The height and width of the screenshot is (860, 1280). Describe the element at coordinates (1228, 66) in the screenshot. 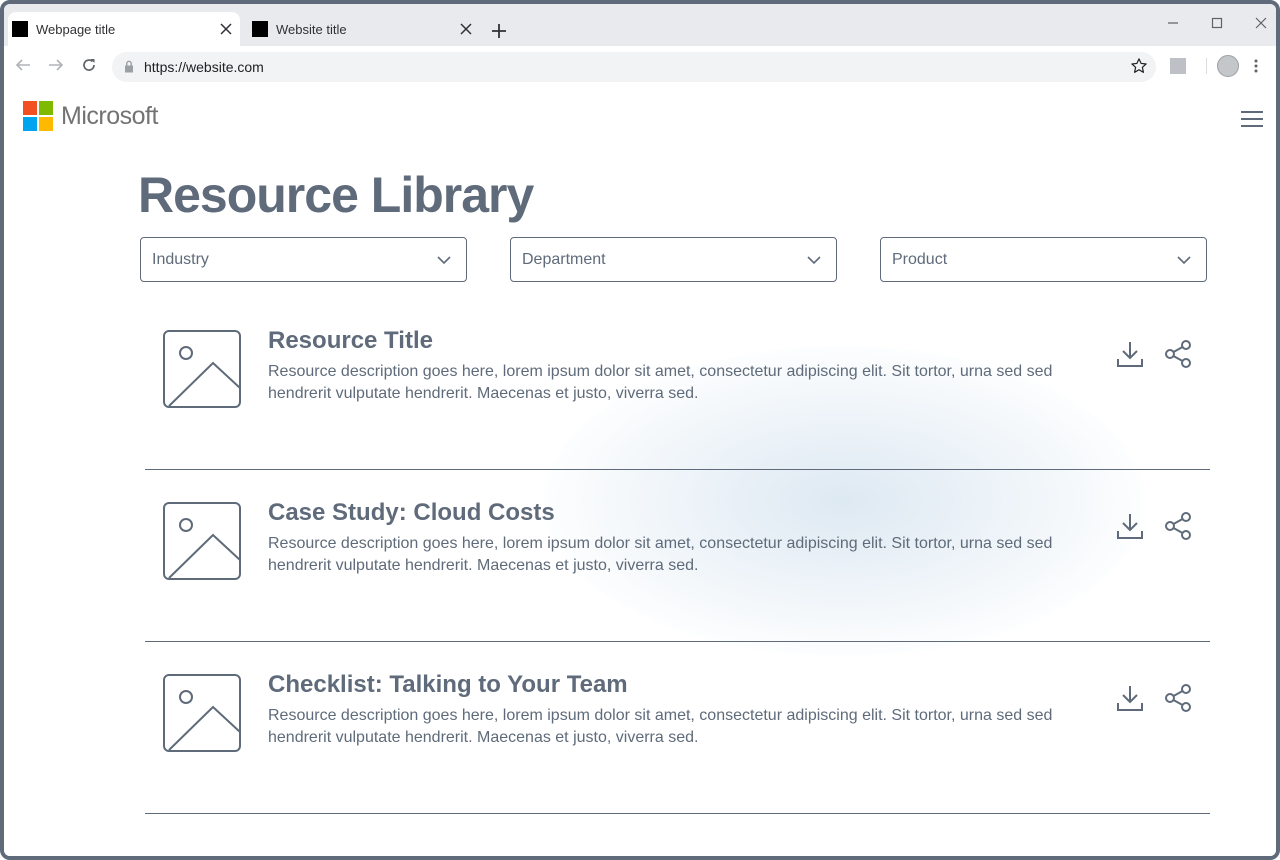

I see `profile-avatar` at that location.